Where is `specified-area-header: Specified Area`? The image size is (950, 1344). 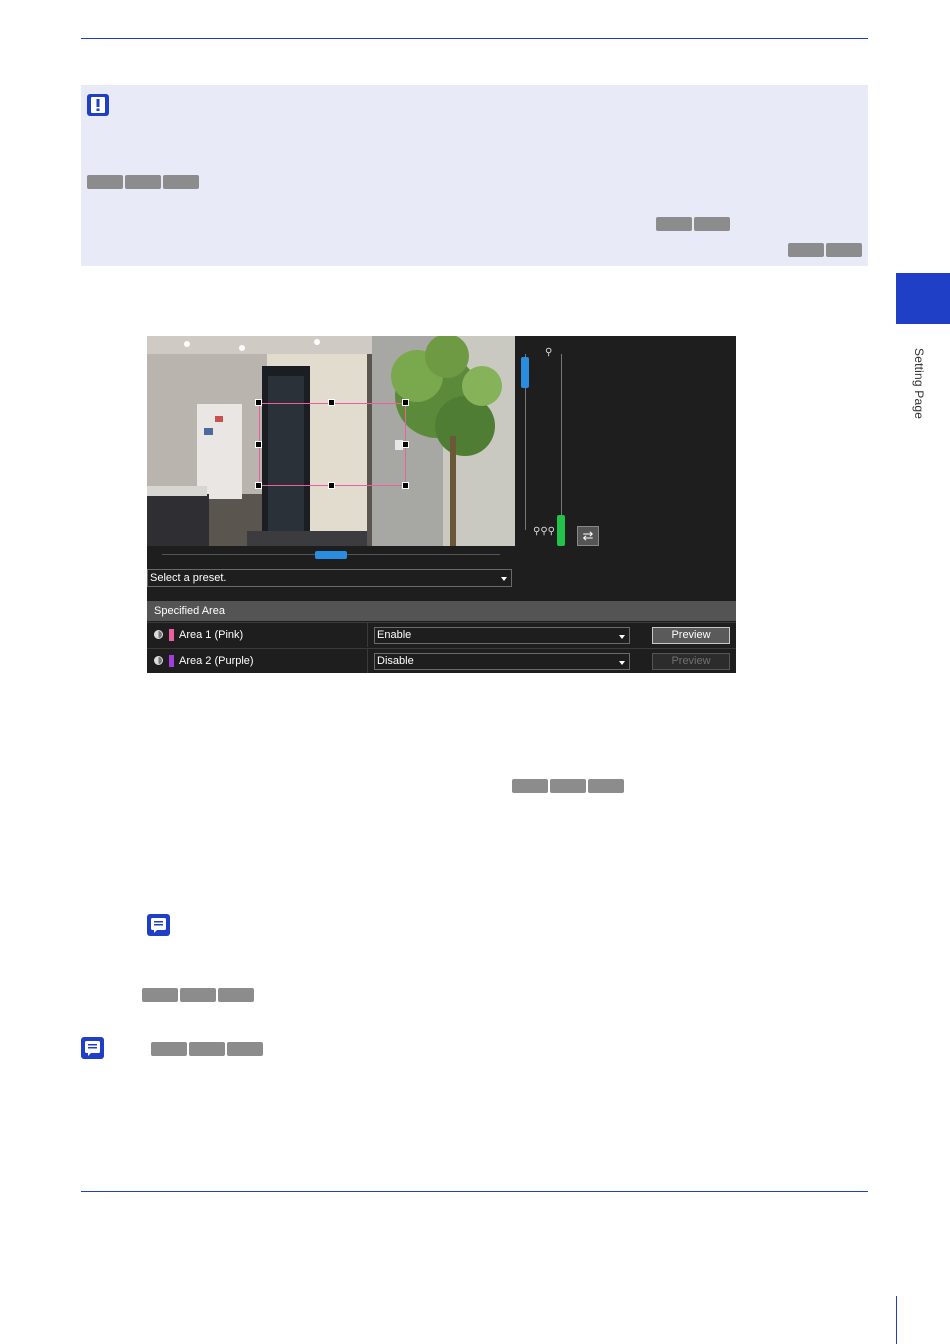 specified-area-header: Specified Area is located at coordinates (441, 611).